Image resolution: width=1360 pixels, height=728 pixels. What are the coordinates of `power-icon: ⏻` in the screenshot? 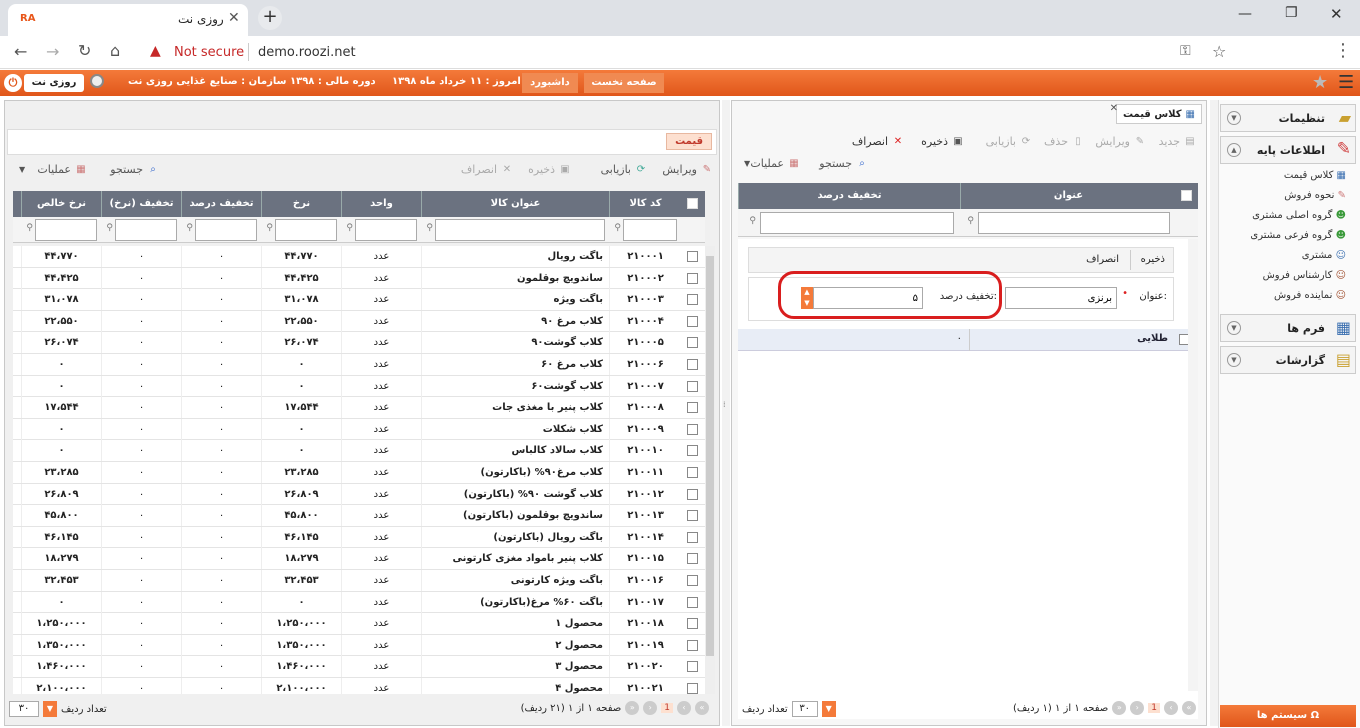 It's located at (13, 83).